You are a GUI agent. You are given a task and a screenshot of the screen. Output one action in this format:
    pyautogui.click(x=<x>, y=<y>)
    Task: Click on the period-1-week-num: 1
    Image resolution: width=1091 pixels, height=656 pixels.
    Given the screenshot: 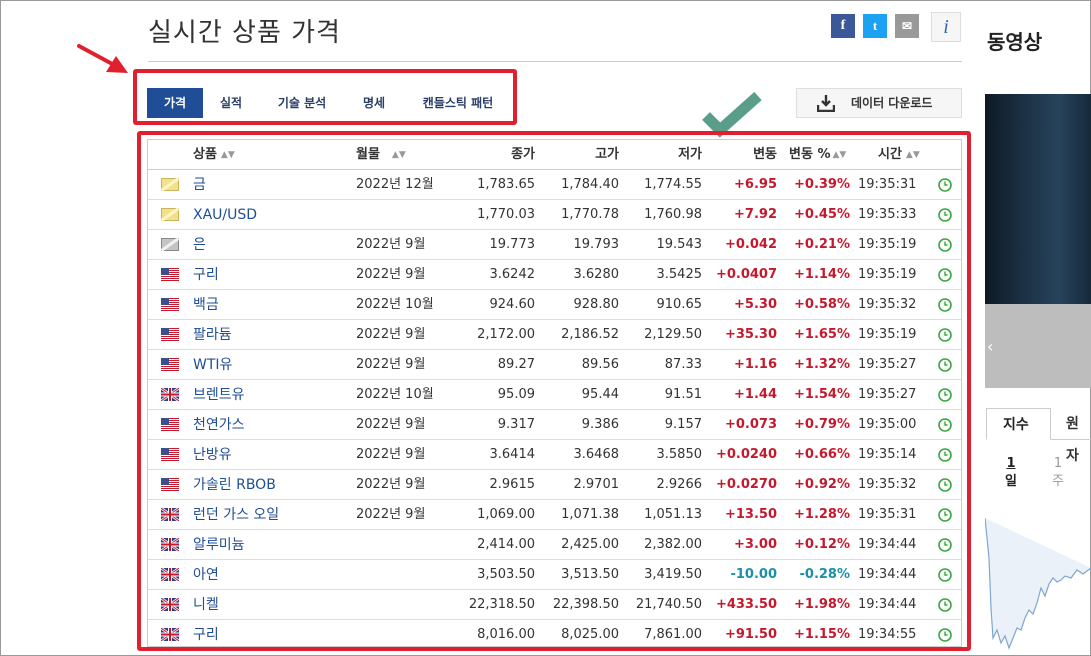 What is the action you would take?
    pyautogui.click(x=1058, y=463)
    